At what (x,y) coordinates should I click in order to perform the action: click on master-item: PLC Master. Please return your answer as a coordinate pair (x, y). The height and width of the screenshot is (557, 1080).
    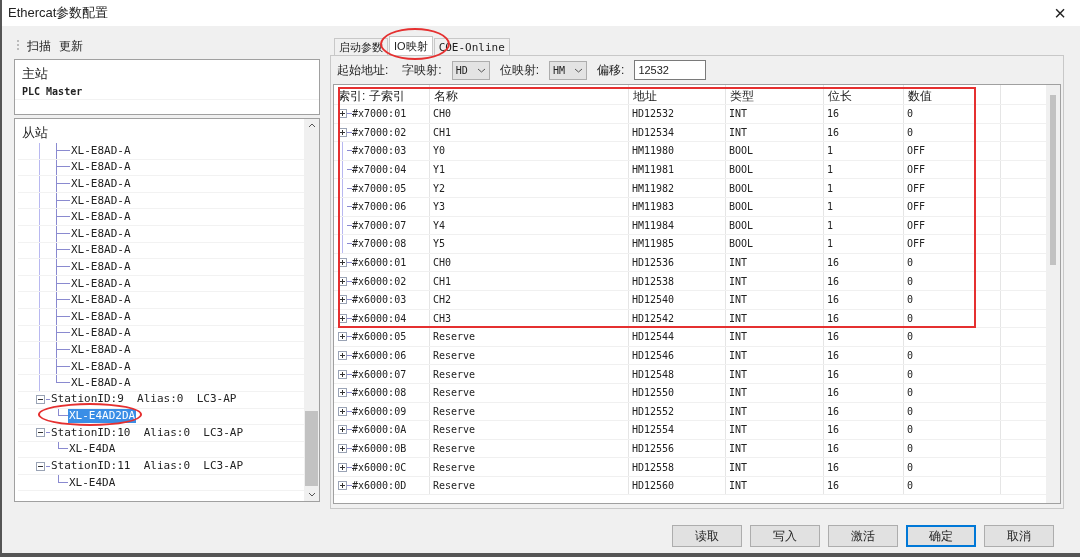
    Looking at the image, I should click on (167, 92).